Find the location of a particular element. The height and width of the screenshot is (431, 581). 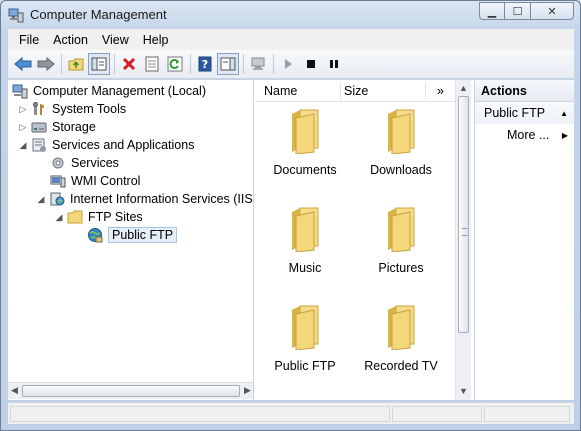

storage-icon is located at coordinates (39, 127).